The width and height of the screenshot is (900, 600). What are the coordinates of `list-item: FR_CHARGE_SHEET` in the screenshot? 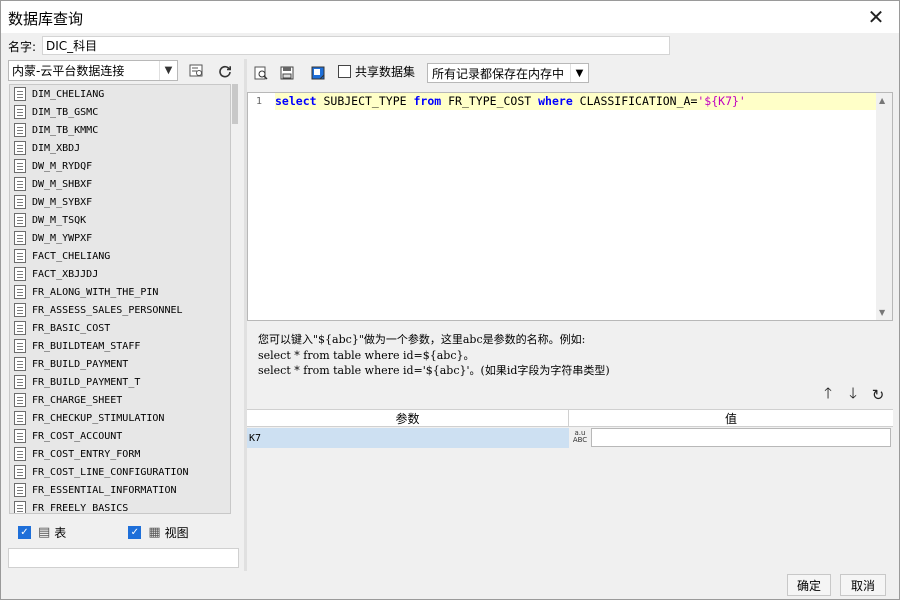 It's located at (120, 400).